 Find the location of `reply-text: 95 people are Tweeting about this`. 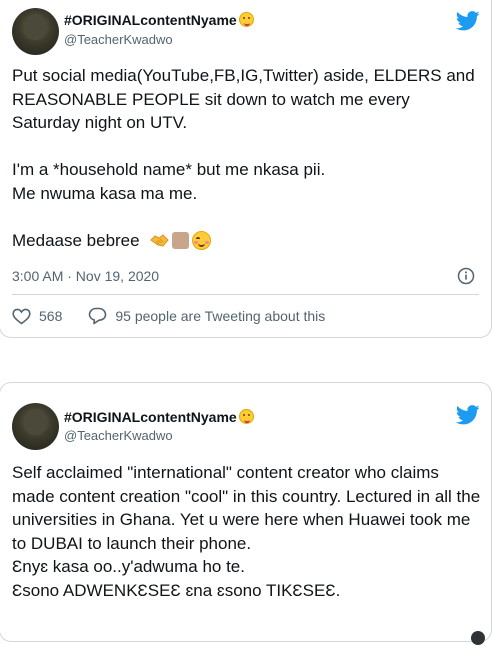

reply-text: 95 people are Tweeting about this is located at coordinates (220, 316).